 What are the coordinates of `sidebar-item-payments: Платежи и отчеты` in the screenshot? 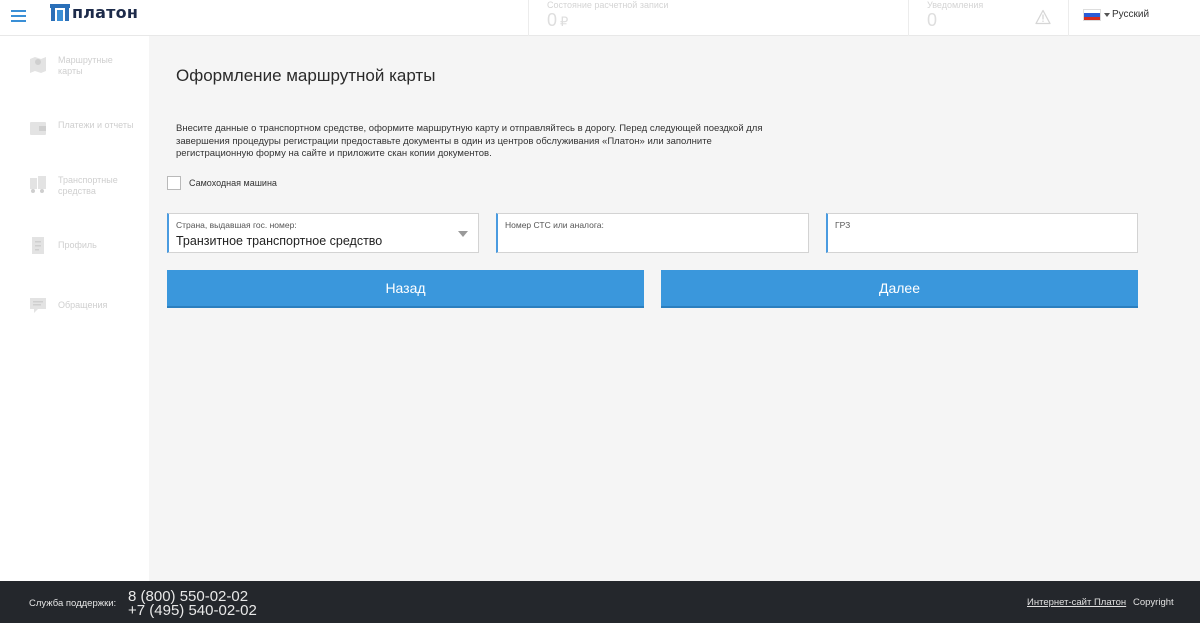 It's located at (74, 130).